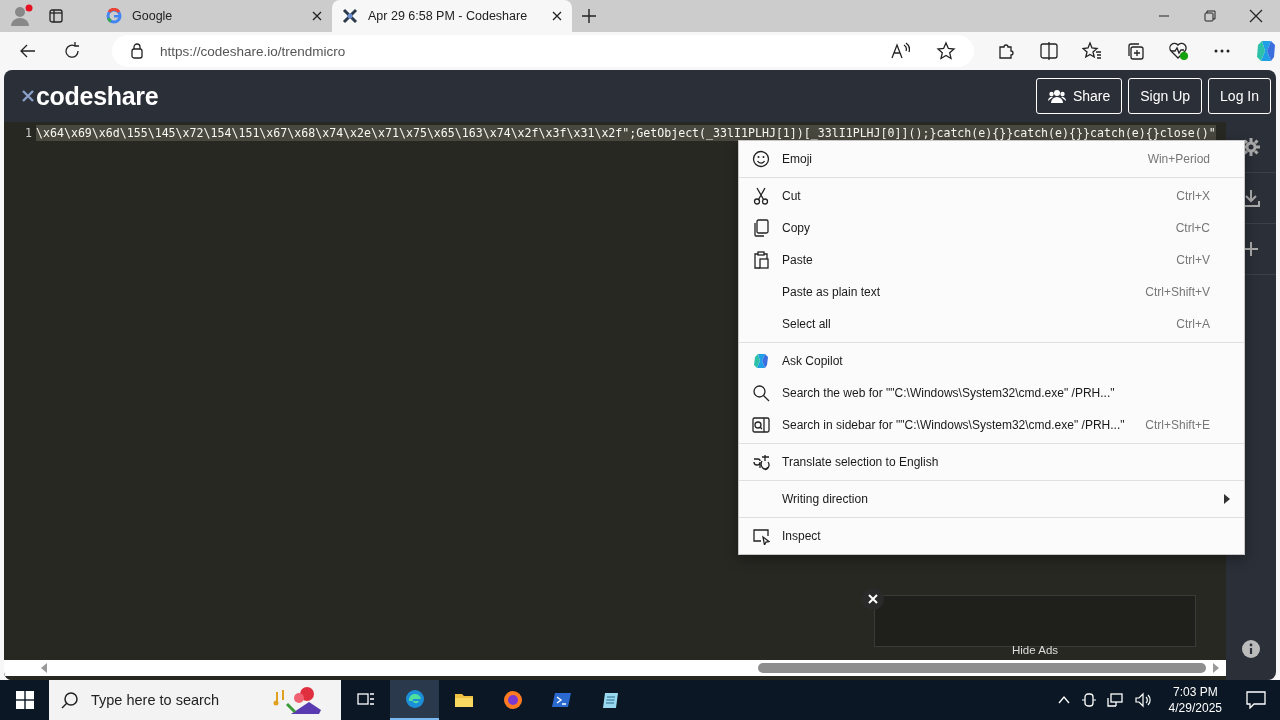  I want to click on profile-icon, so click(22, 16).